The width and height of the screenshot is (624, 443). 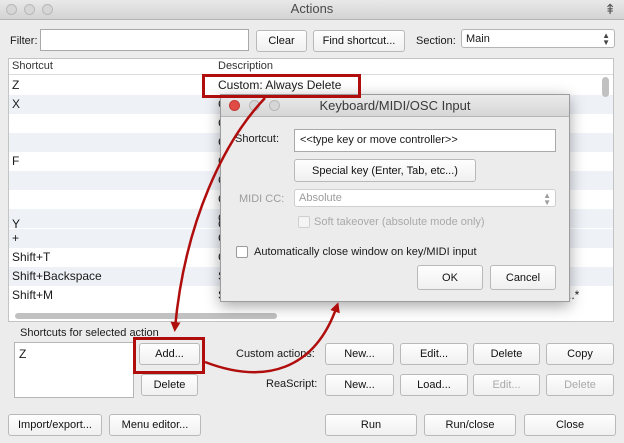 I want to click on arrow-to-dialog, so click(x=272, y=338).